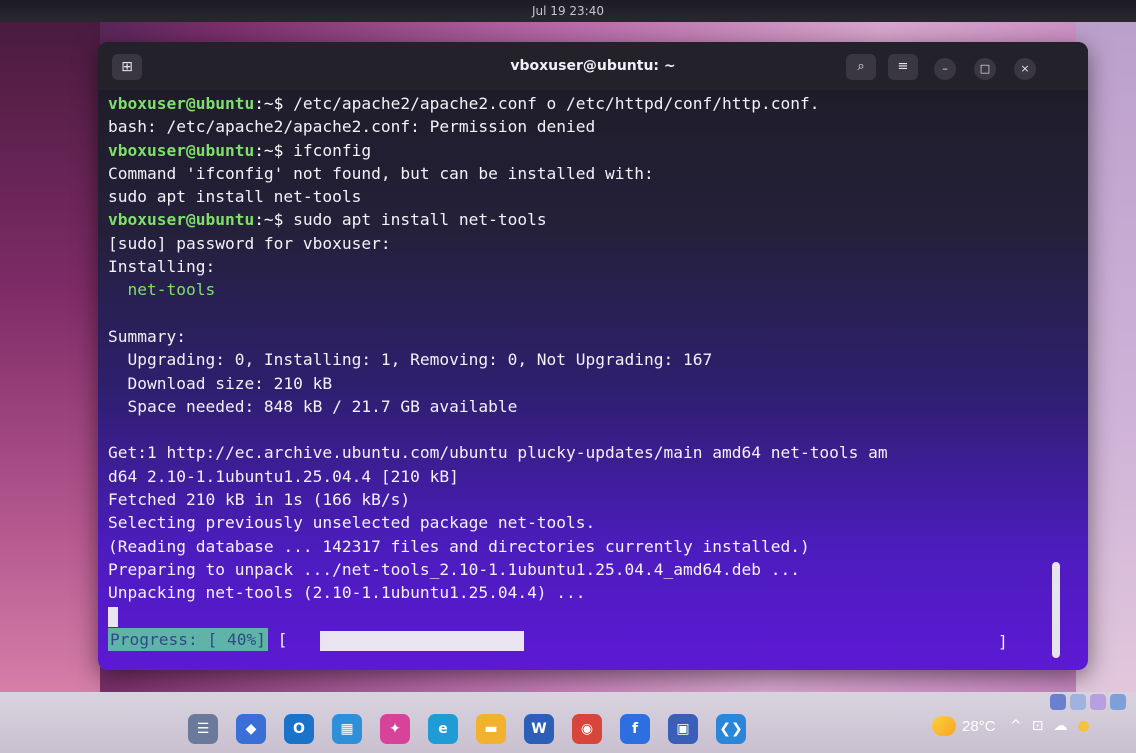 The image size is (1136, 753). Describe the element at coordinates (861, 67) in the screenshot. I see `search-icon: ⌕` at that location.